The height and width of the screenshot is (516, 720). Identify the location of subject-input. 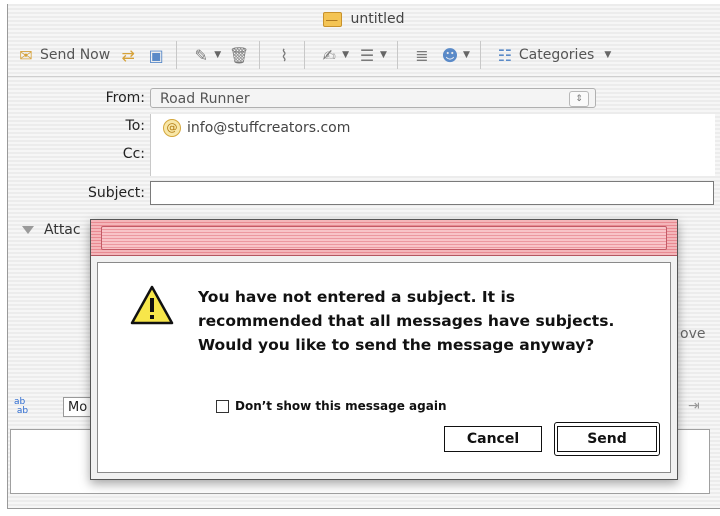
(432, 193).